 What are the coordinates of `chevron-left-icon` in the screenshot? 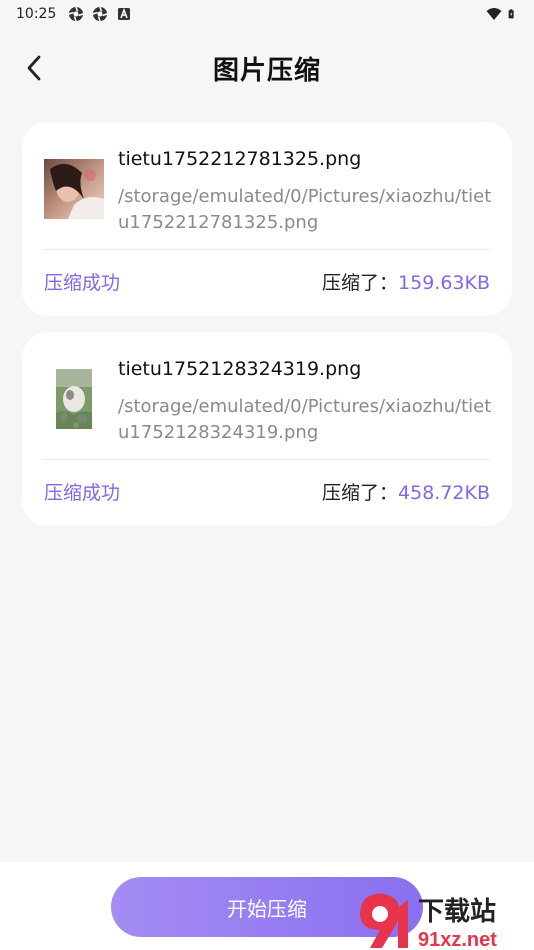 It's located at (34, 68).